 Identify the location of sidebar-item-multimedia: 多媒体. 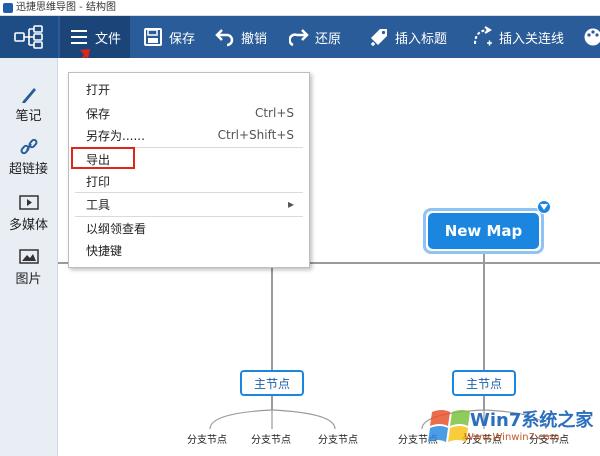
(28, 213).